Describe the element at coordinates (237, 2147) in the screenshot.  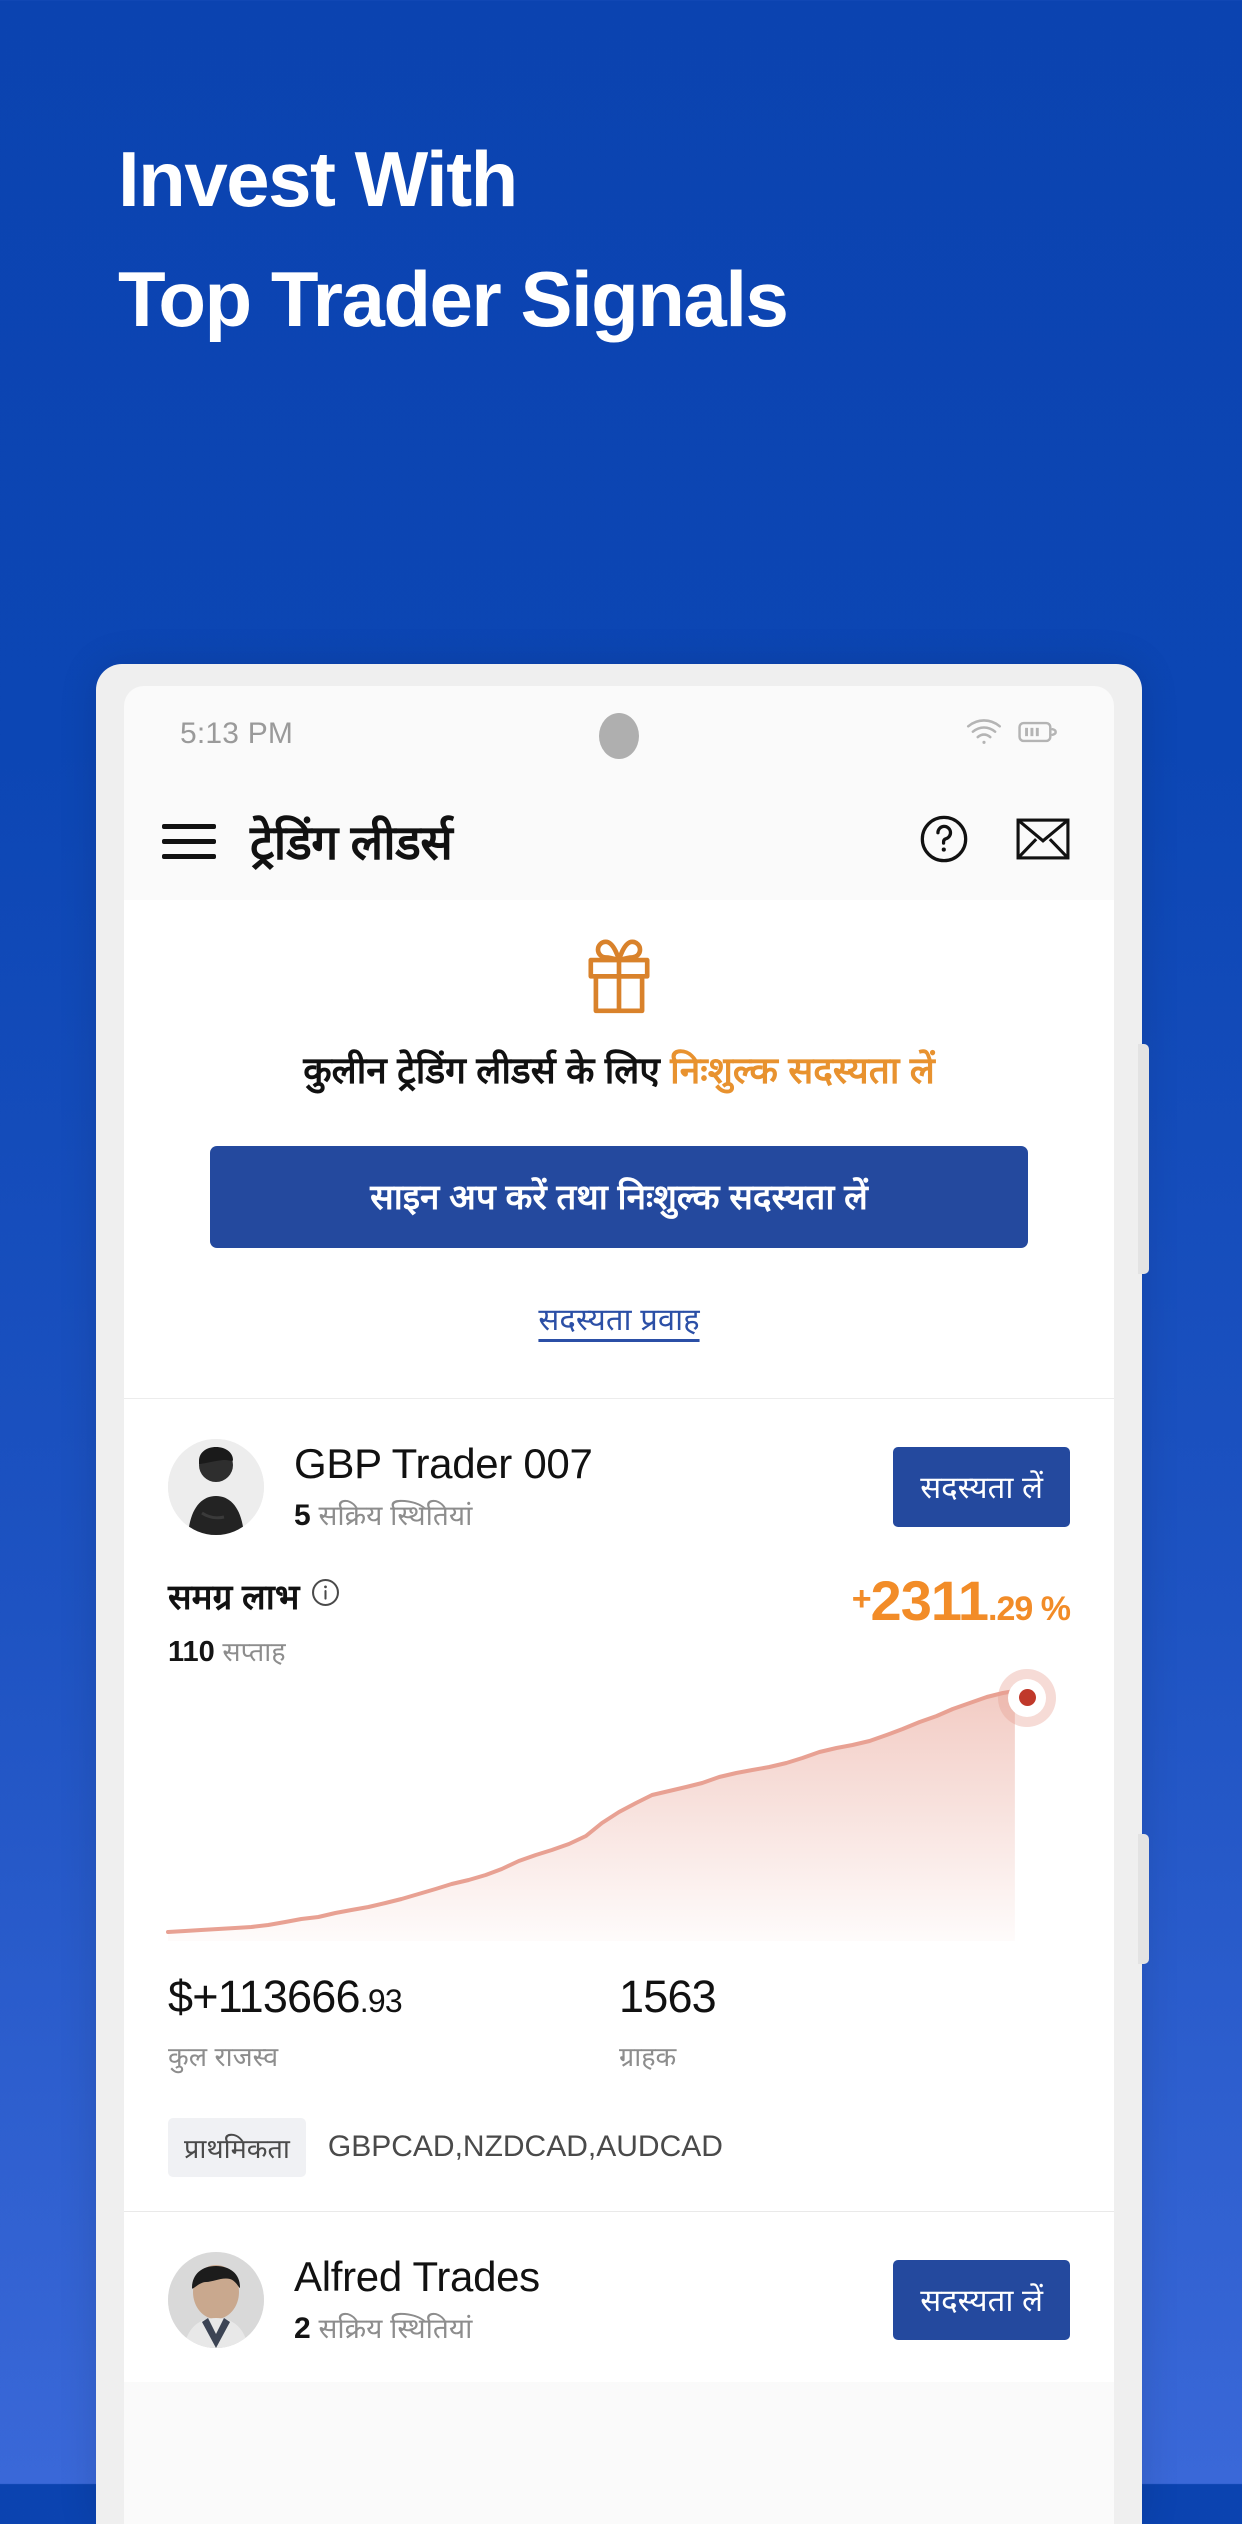
I see `priority-badge: प्राथमिकता` at that location.